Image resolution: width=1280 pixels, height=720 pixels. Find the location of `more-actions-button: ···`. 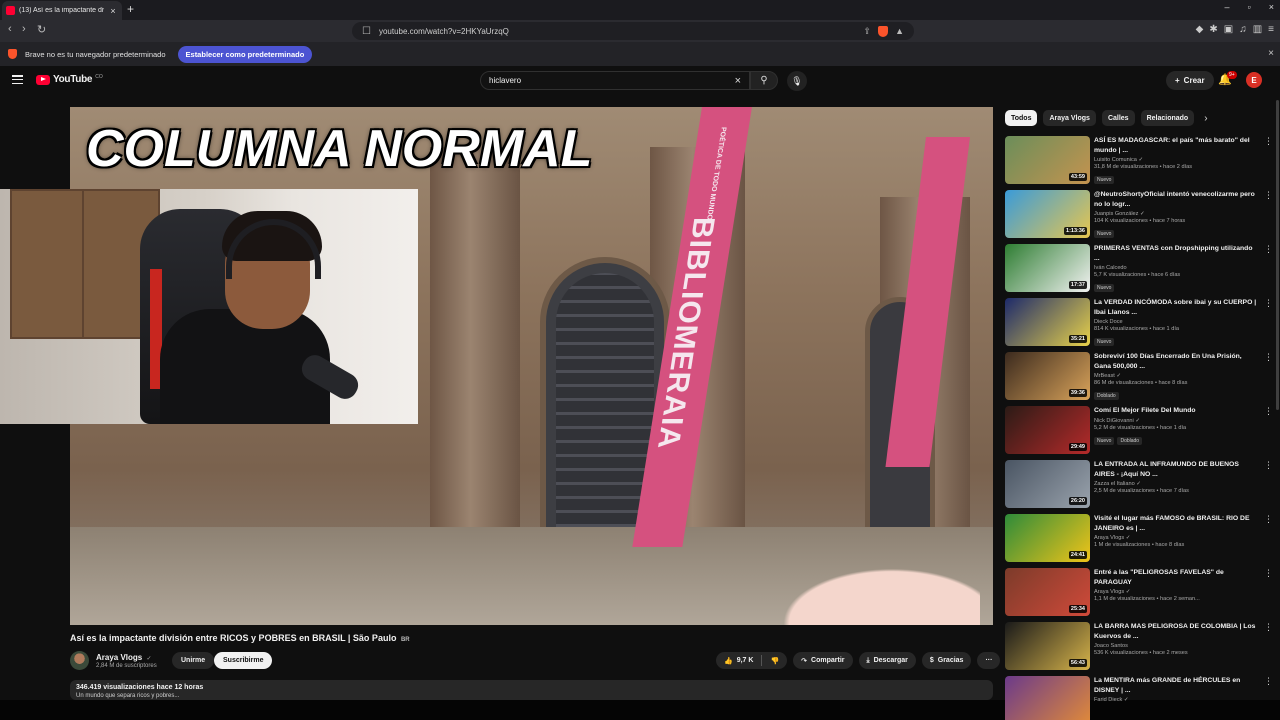

more-actions-button: ··· is located at coordinates (989, 660).